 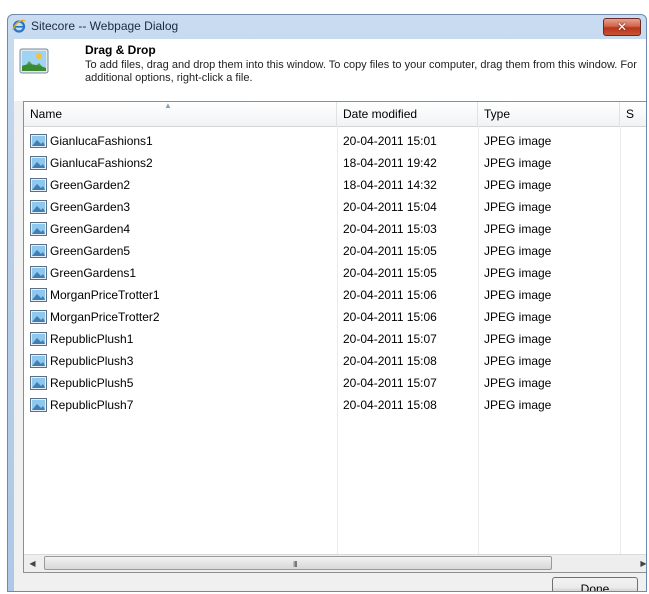 What do you see at coordinates (90, 207) in the screenshot?
I see `file-name: GreenGarden3` at bounding box center [90, 207].